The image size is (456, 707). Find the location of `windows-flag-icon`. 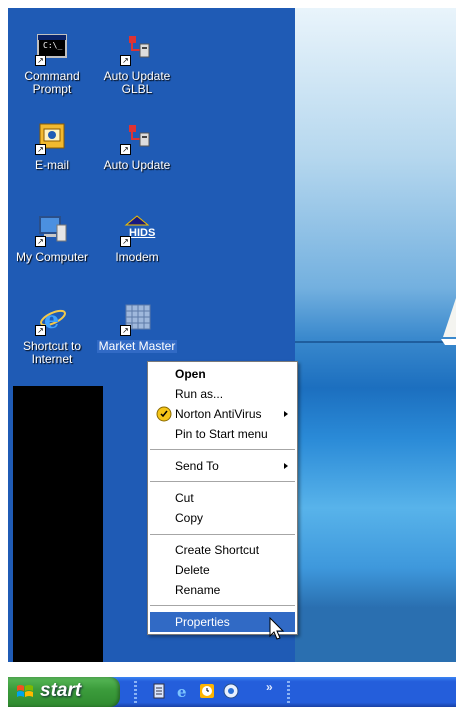

windows-flag-icon is located at coordinates (25, 691).